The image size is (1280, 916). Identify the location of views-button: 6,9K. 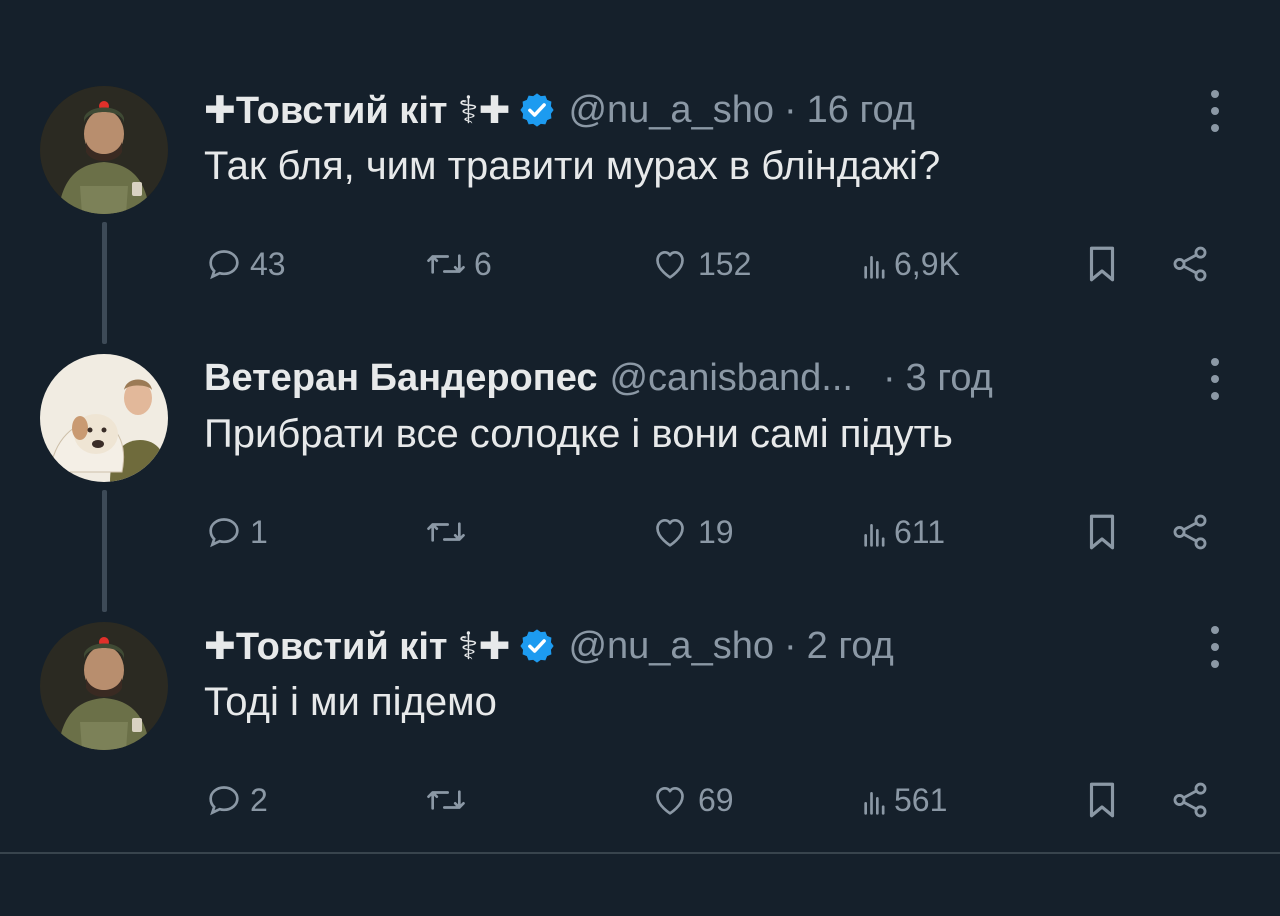
(910, 264).